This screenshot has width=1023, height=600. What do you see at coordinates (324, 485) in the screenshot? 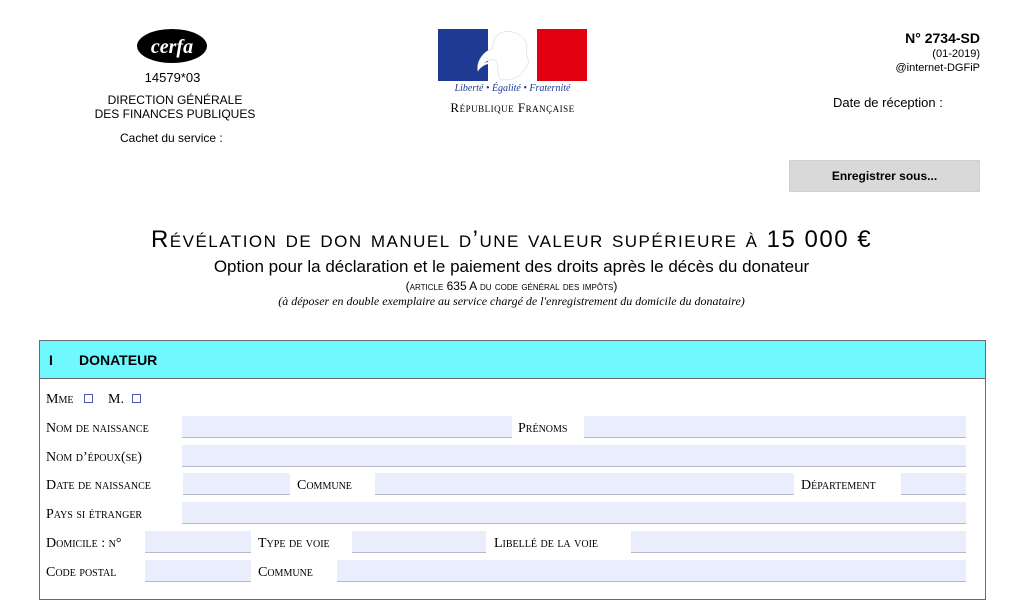
I see `birth-commune-label: Commune` at bounding box center [324, 485].